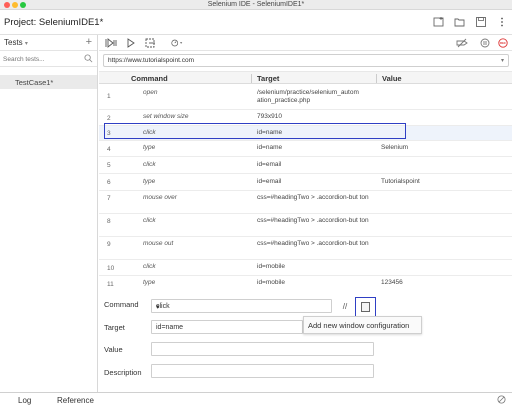 This screenshot has width=512, height=406. Describe the element at coordinates (392, 78) in the screenshot. I see `column-header-value: Value` at that location.